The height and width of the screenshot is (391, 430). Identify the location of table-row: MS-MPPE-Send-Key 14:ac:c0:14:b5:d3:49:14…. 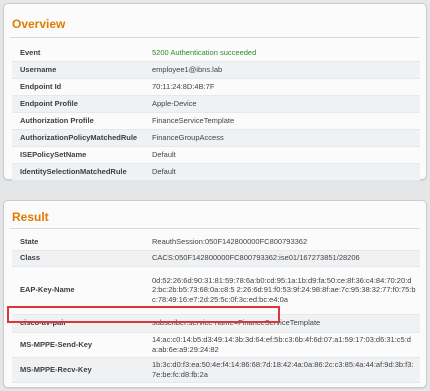
(216, 345).